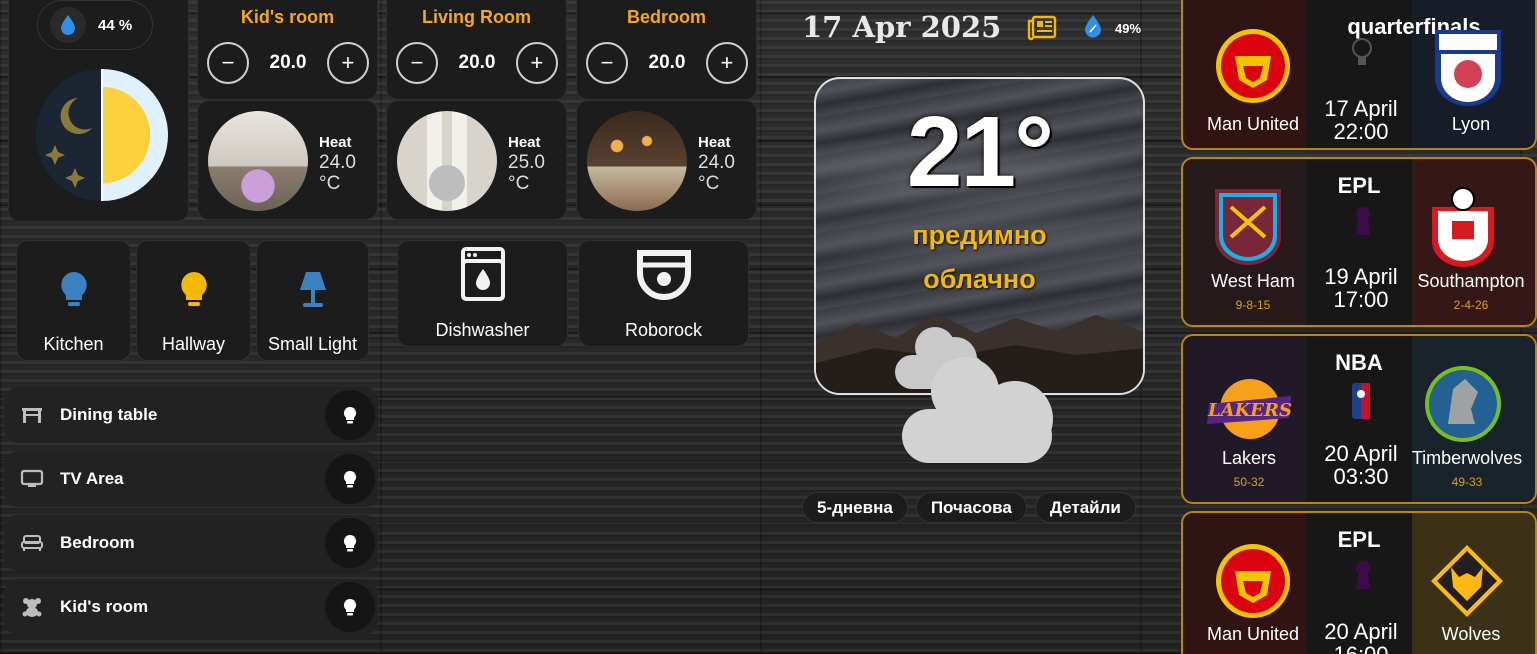 This screenshot has width=1537, height=654. Describe the element at coordinates (1467, 458) in the screenshot. I see `away-team: Timberwolves` at that location.